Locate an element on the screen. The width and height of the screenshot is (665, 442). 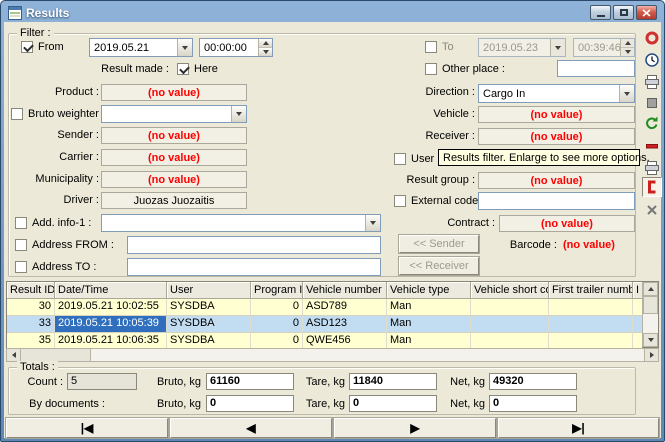
here-checkbox: Here is located at coordinates (197, 69).